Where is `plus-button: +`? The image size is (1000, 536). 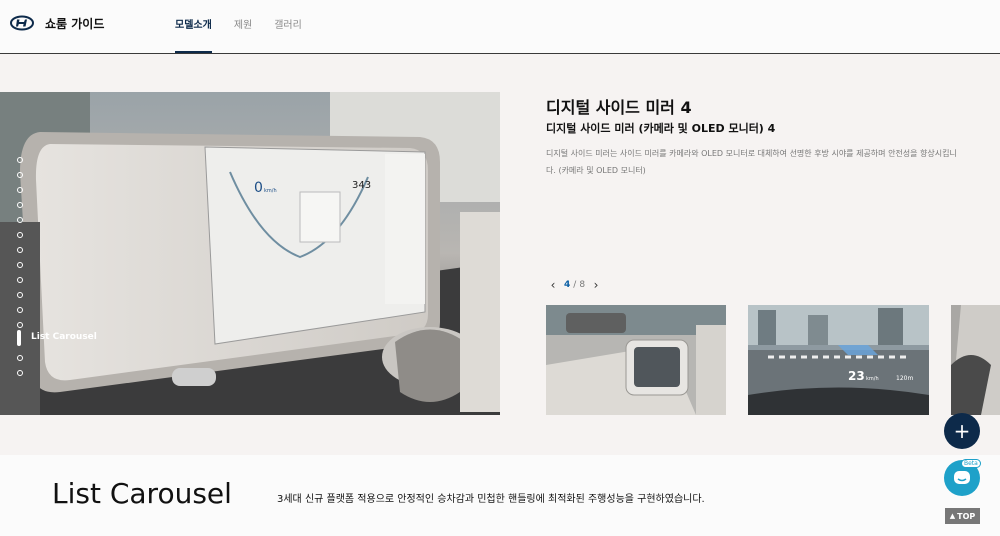 plus-button: + is located at coordinates (962, 431).